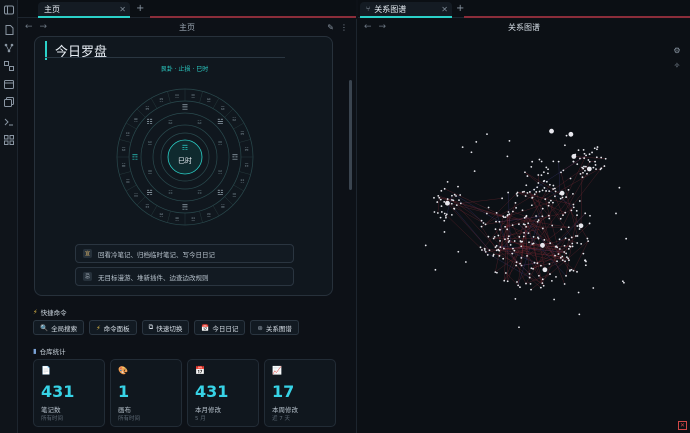 Image resolution: width=690 pixels, height=433 pixels. I want to click on daily-note-label: 今日日记, so click(225, 328).